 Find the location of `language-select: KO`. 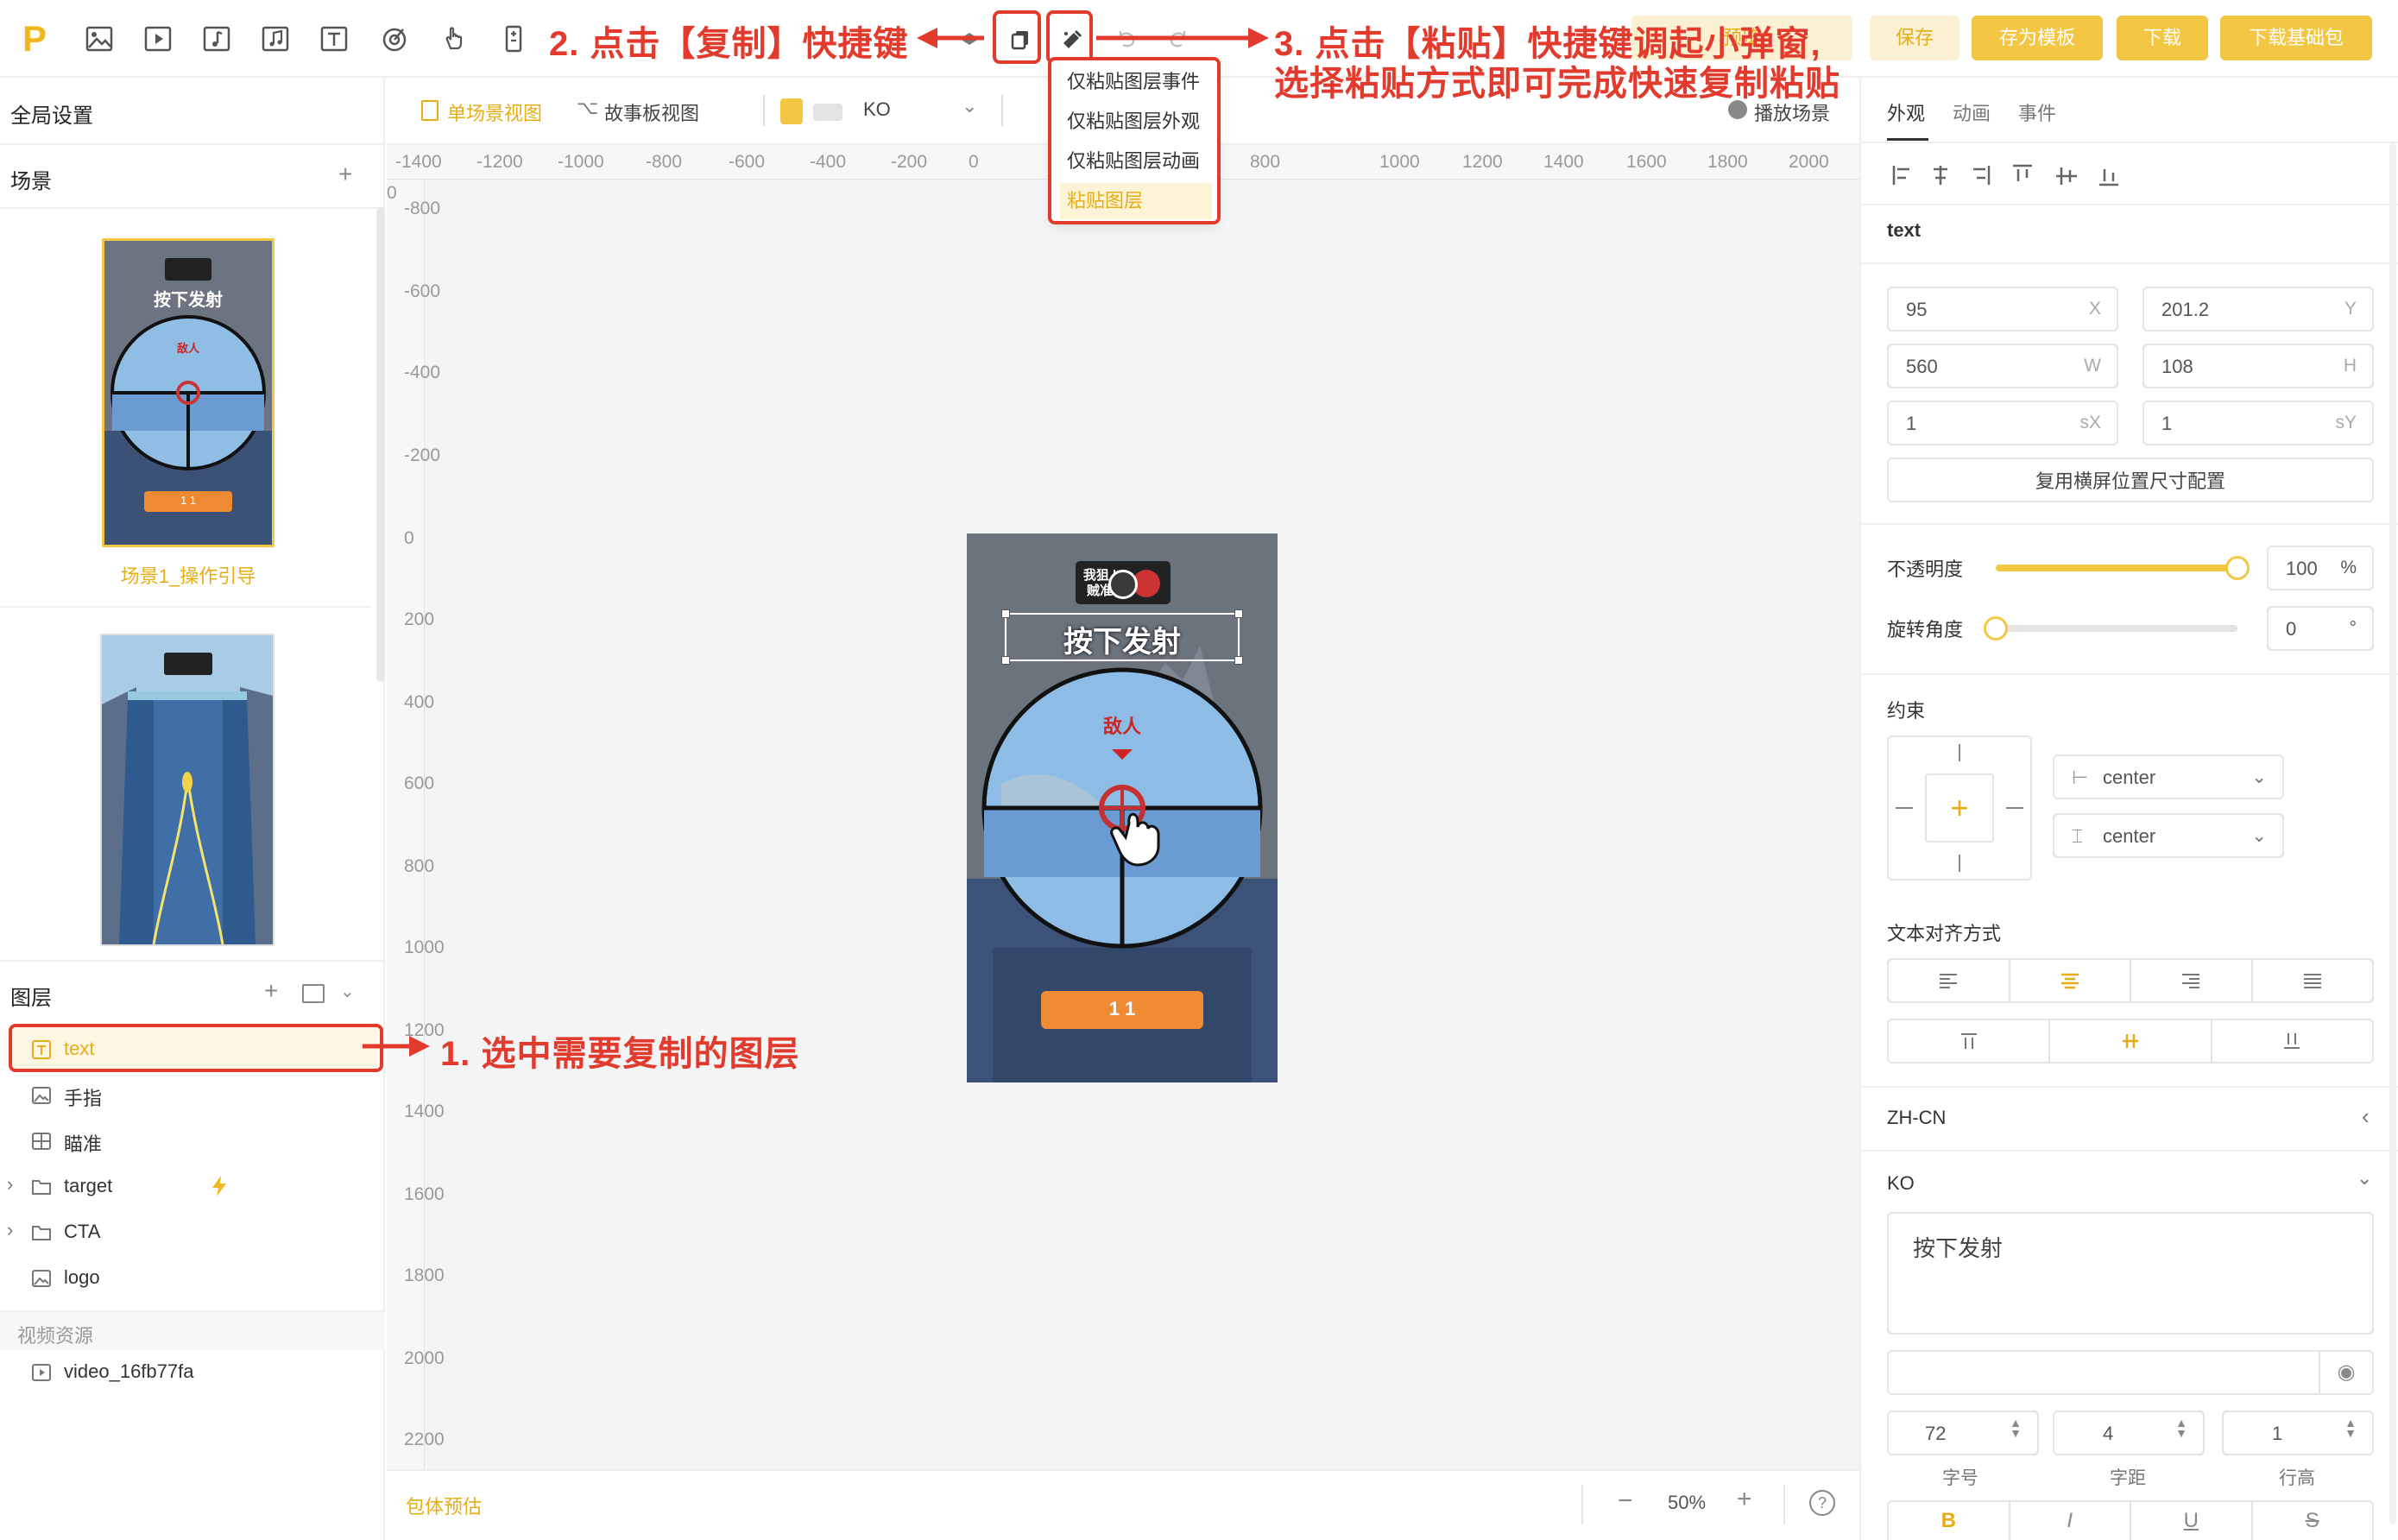

language-select: KO is located at coordinates (877, 109).